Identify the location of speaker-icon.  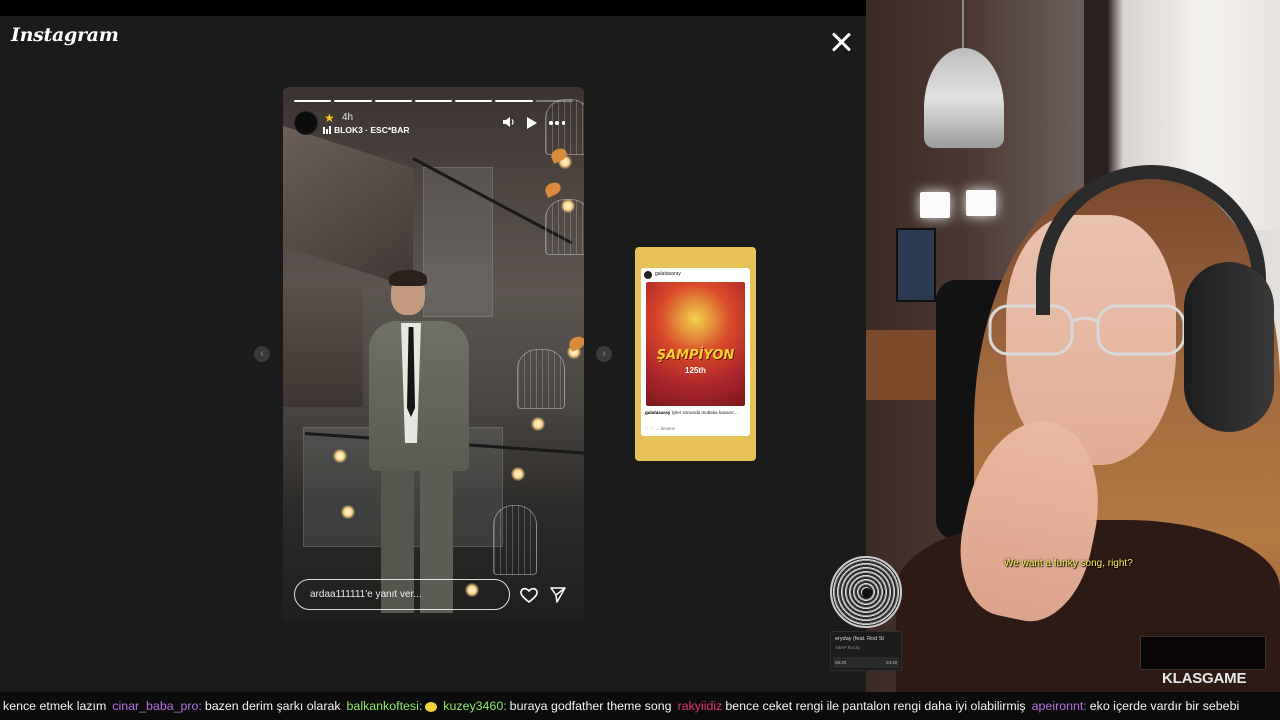
(509, 122).